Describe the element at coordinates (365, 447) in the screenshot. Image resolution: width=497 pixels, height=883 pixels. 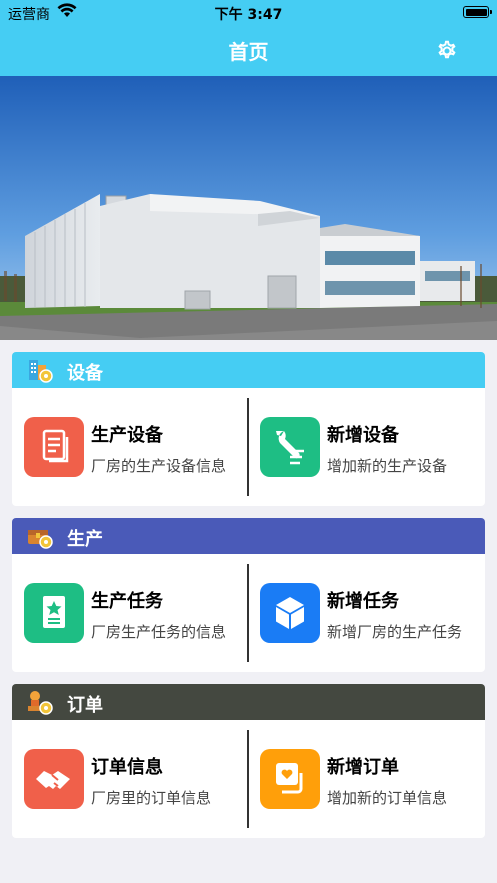
I see `card-add-equipment: 新增设备 增加新的生产设备` at that location.